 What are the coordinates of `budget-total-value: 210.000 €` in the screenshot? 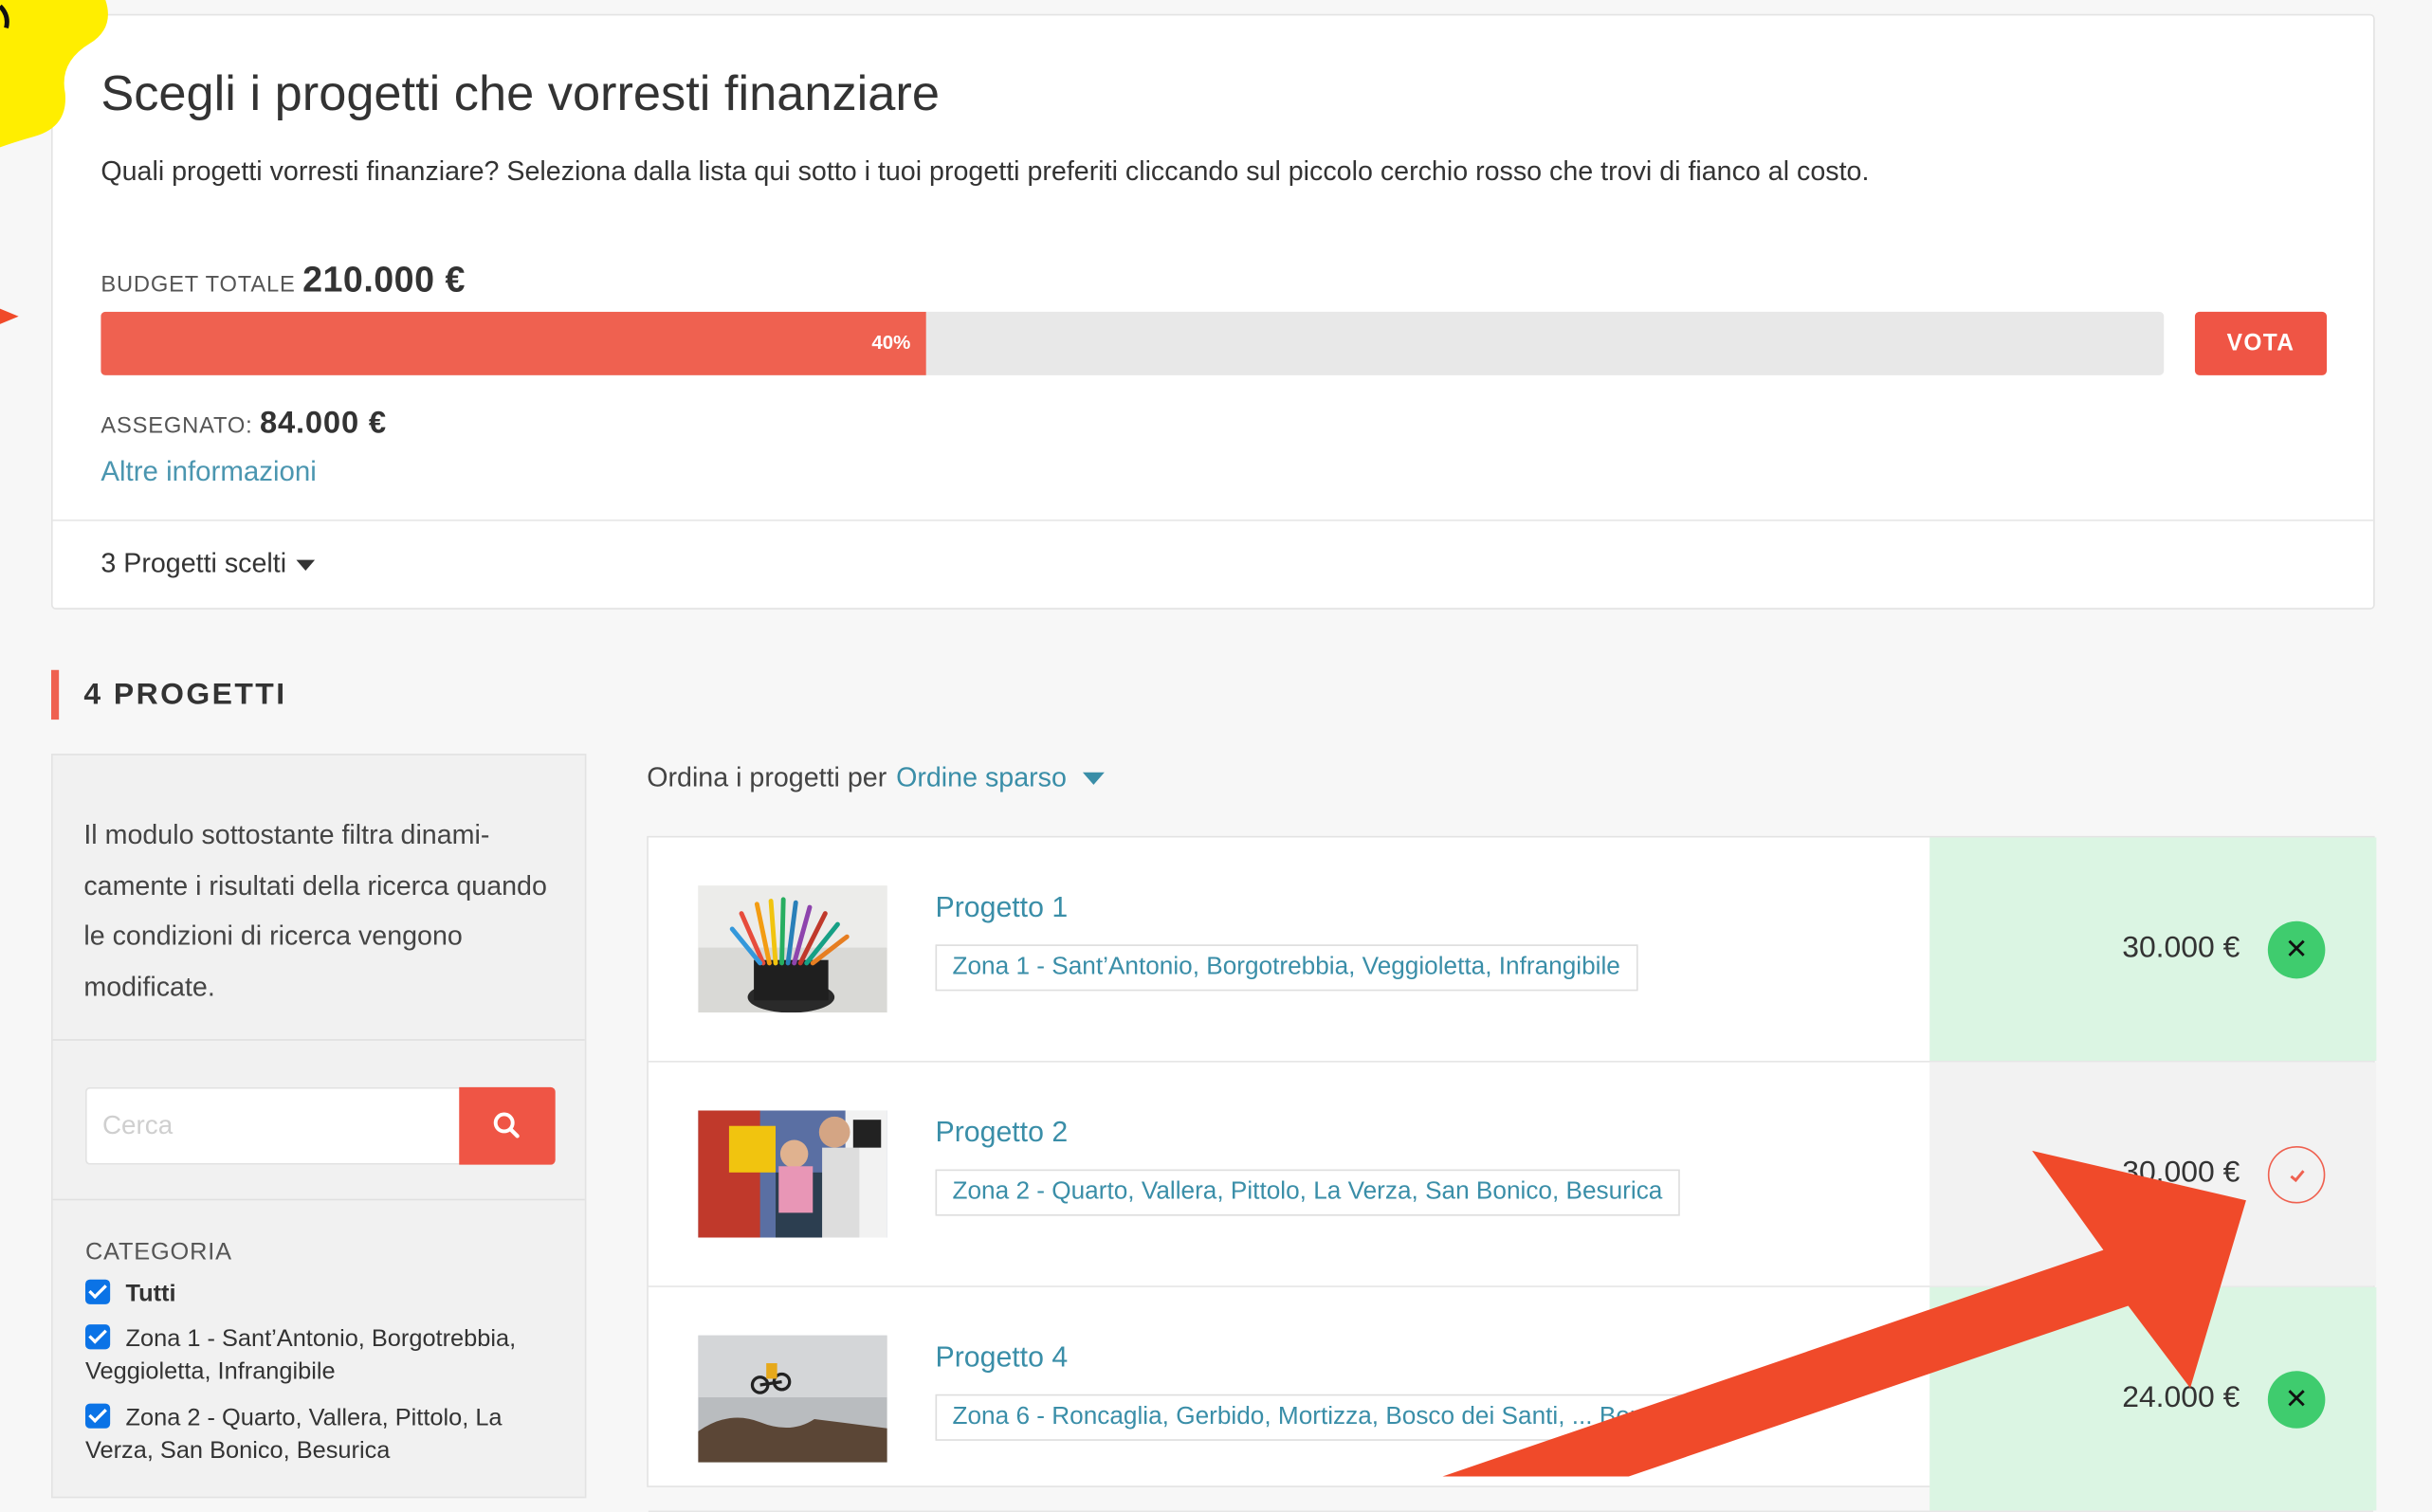 It's located at (384, 279).